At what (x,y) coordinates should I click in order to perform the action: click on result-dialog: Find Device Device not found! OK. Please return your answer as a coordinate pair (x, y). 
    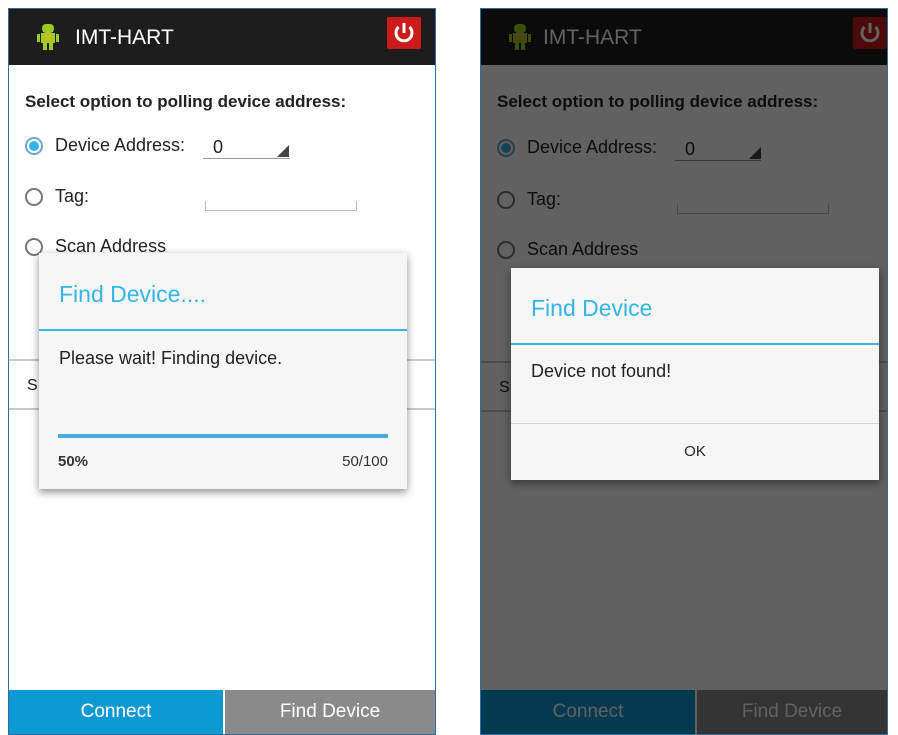
    Looking at the image, I should click on (695, 374).